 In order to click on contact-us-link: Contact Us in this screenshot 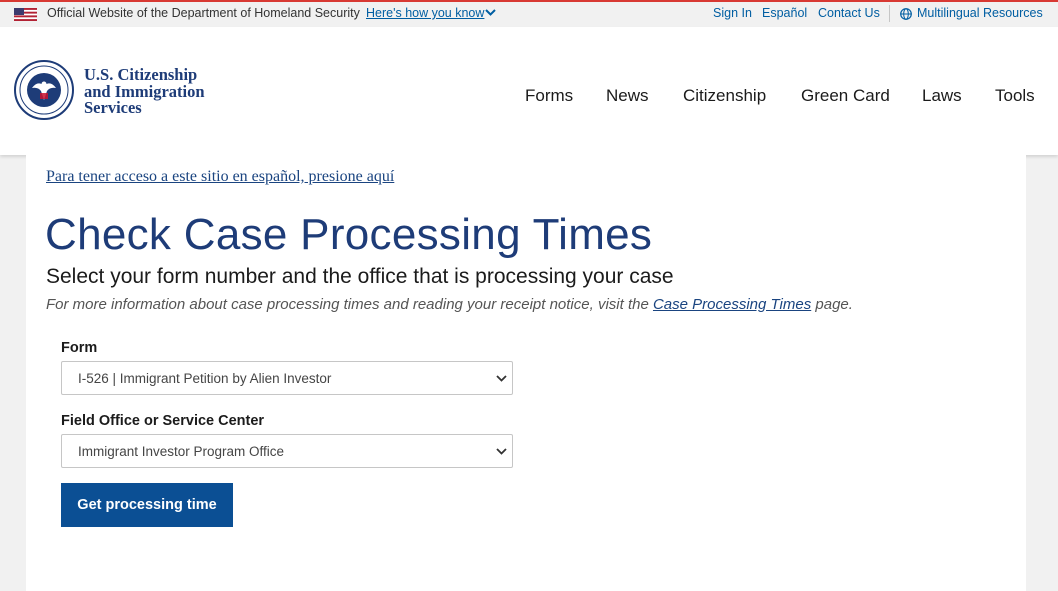, I will do `click(849, 13)`.